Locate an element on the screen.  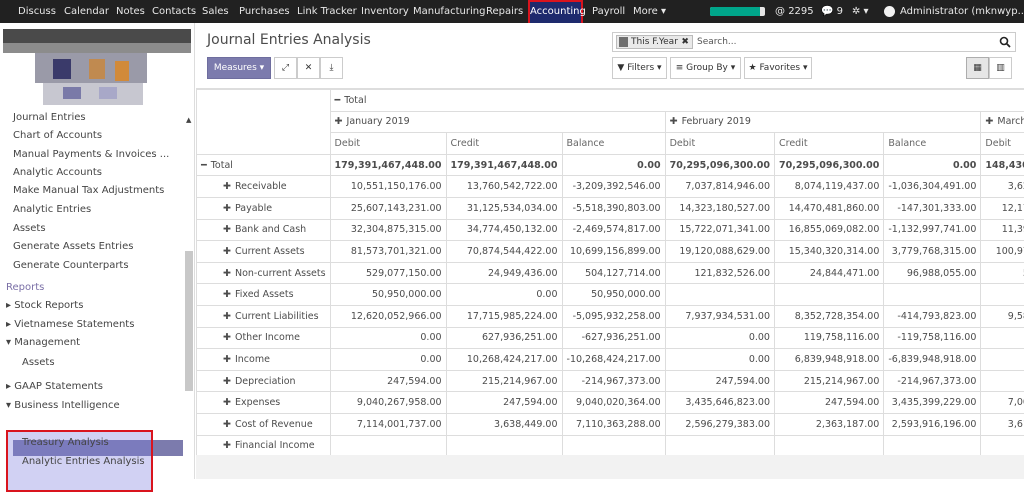
pivot-row-header: ✚Expenses is located at coordinates (264, 403).